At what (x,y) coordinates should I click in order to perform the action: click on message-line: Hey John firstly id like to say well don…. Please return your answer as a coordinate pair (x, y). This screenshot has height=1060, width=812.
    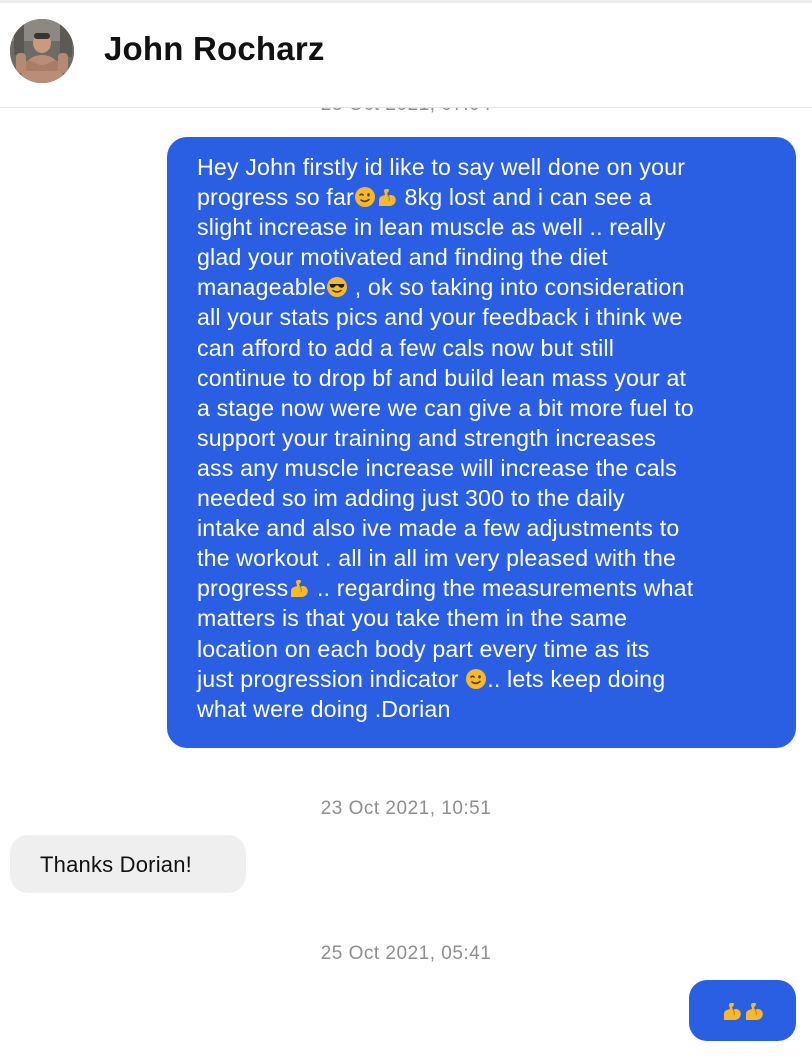
    Looking at the image, I should click on (485, 167).